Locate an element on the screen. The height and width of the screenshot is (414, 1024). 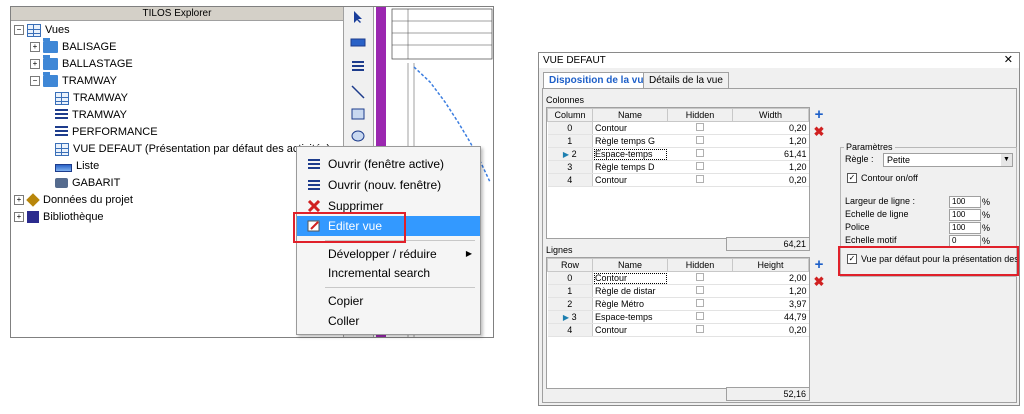
tree-item-ballastage: + BALLASTAGE is located at coordinates (81, 64).